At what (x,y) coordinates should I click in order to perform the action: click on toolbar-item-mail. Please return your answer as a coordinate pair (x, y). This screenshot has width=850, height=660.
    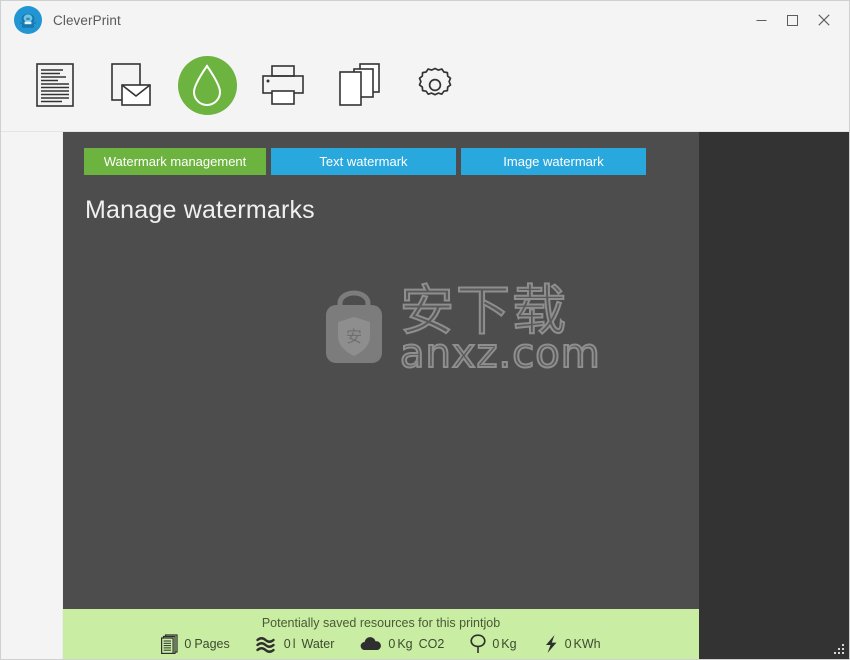
    Looking at the image, I should click on (131, 85).